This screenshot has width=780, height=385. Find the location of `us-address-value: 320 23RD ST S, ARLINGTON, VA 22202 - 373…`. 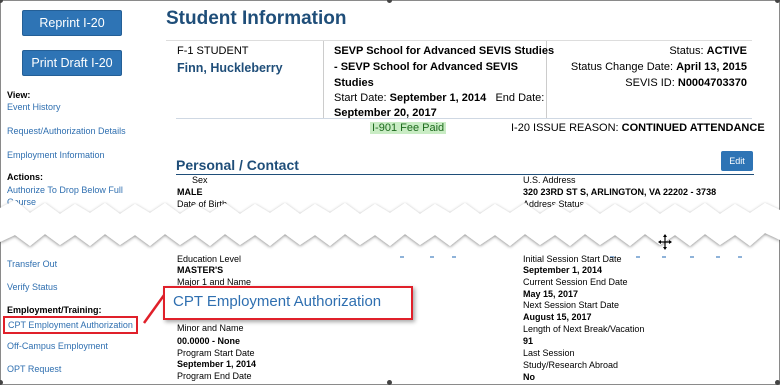

us-address-value: 320 23RD ST S, ARLINGTON, VA 22202 - 373… is located at coordinates (620, 192).